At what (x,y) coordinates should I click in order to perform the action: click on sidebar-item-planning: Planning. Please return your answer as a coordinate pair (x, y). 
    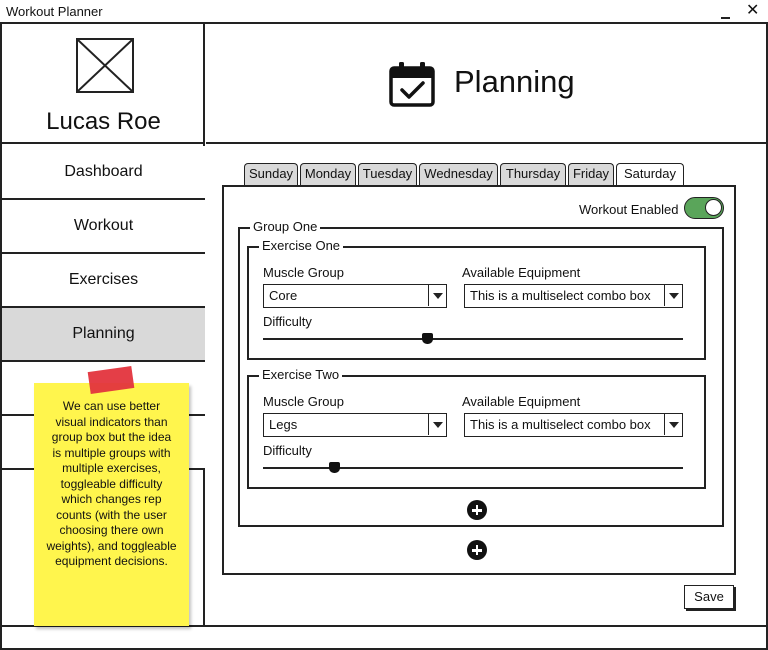
    Looking at the image, I should click on (103, 335).